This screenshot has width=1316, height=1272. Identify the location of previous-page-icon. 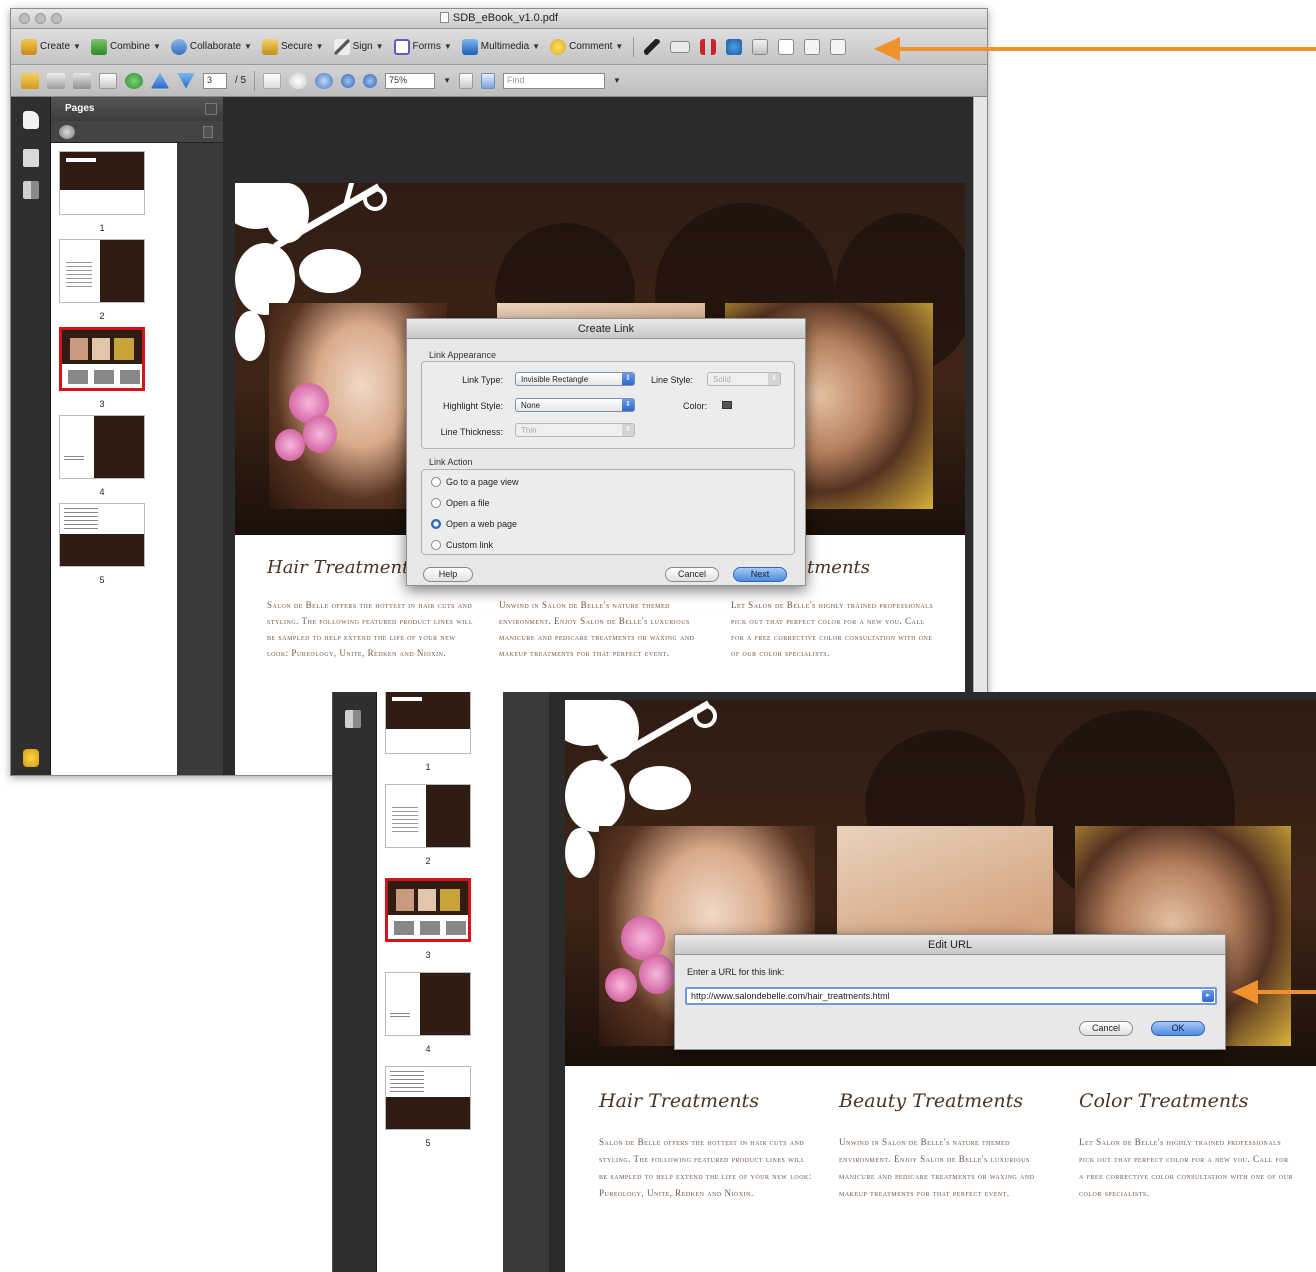
(160, 80).